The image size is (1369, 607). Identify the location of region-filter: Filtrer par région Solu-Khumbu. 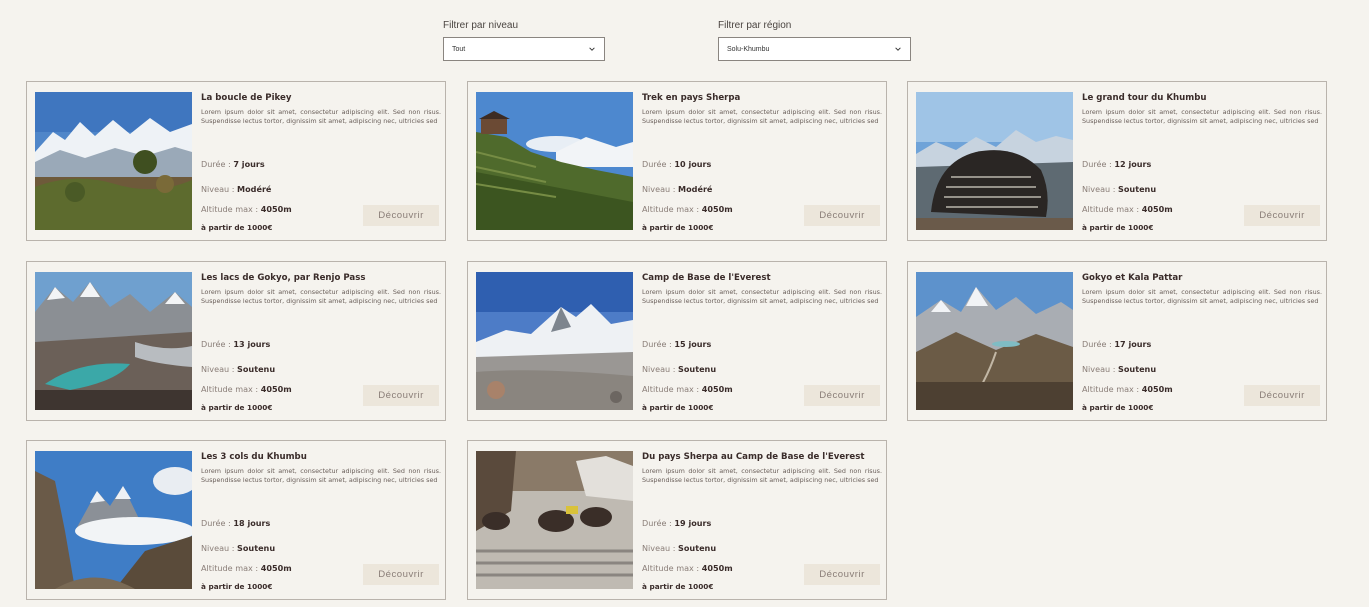
(814, 40).